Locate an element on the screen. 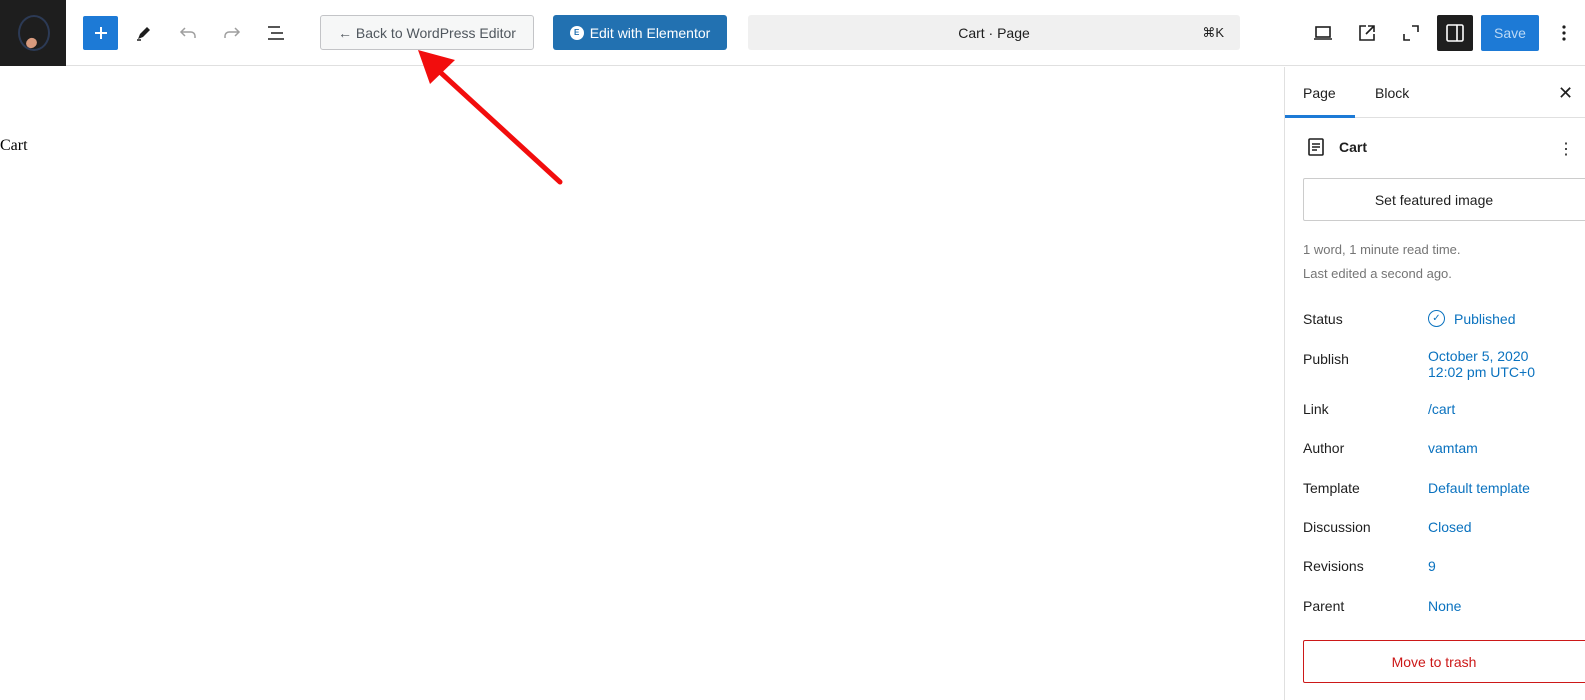  settings-sidebar-toggle is located at coordinates (1455, 33).